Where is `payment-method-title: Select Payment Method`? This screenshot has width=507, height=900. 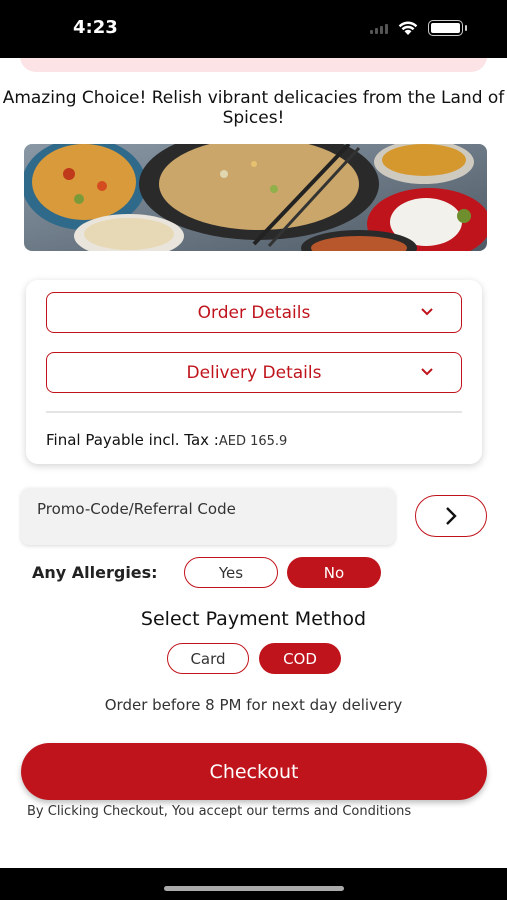 payment-method-title: Select Payment Method is located at coordinates (253, 619).